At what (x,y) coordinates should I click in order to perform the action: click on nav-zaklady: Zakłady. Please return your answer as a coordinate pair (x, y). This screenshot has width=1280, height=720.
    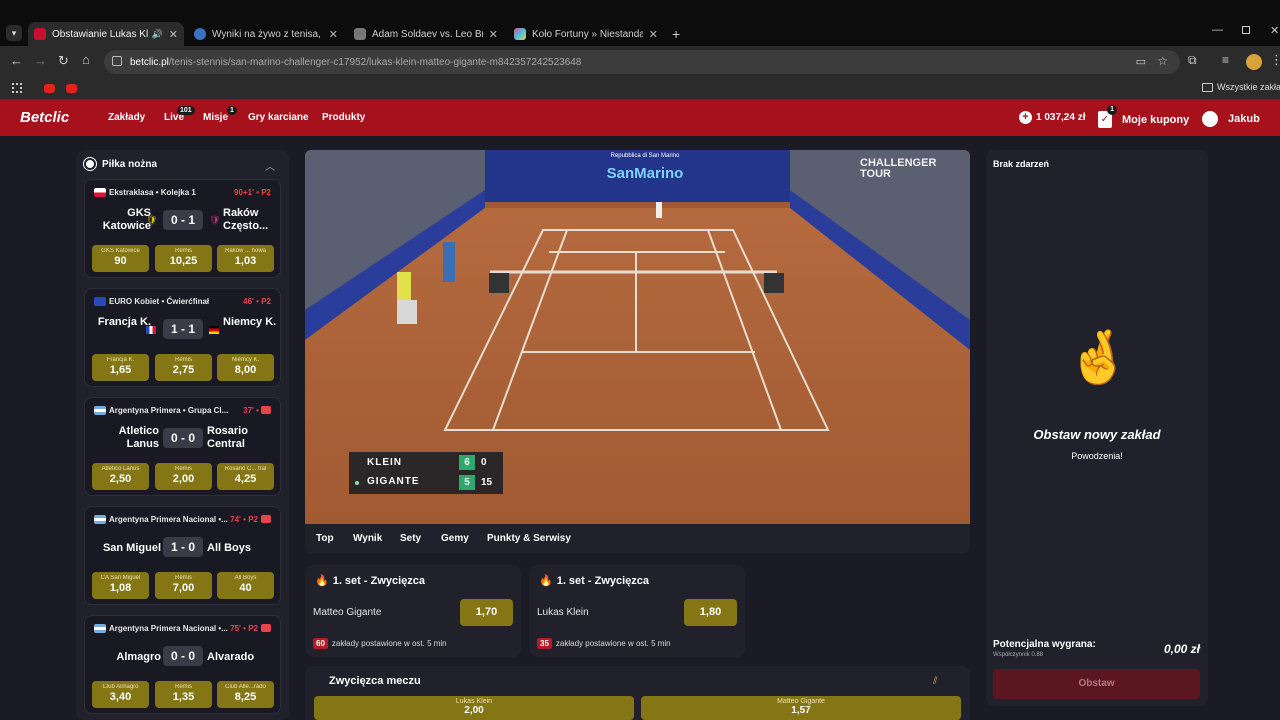
    Looking at the image, I should click on (126, 117).